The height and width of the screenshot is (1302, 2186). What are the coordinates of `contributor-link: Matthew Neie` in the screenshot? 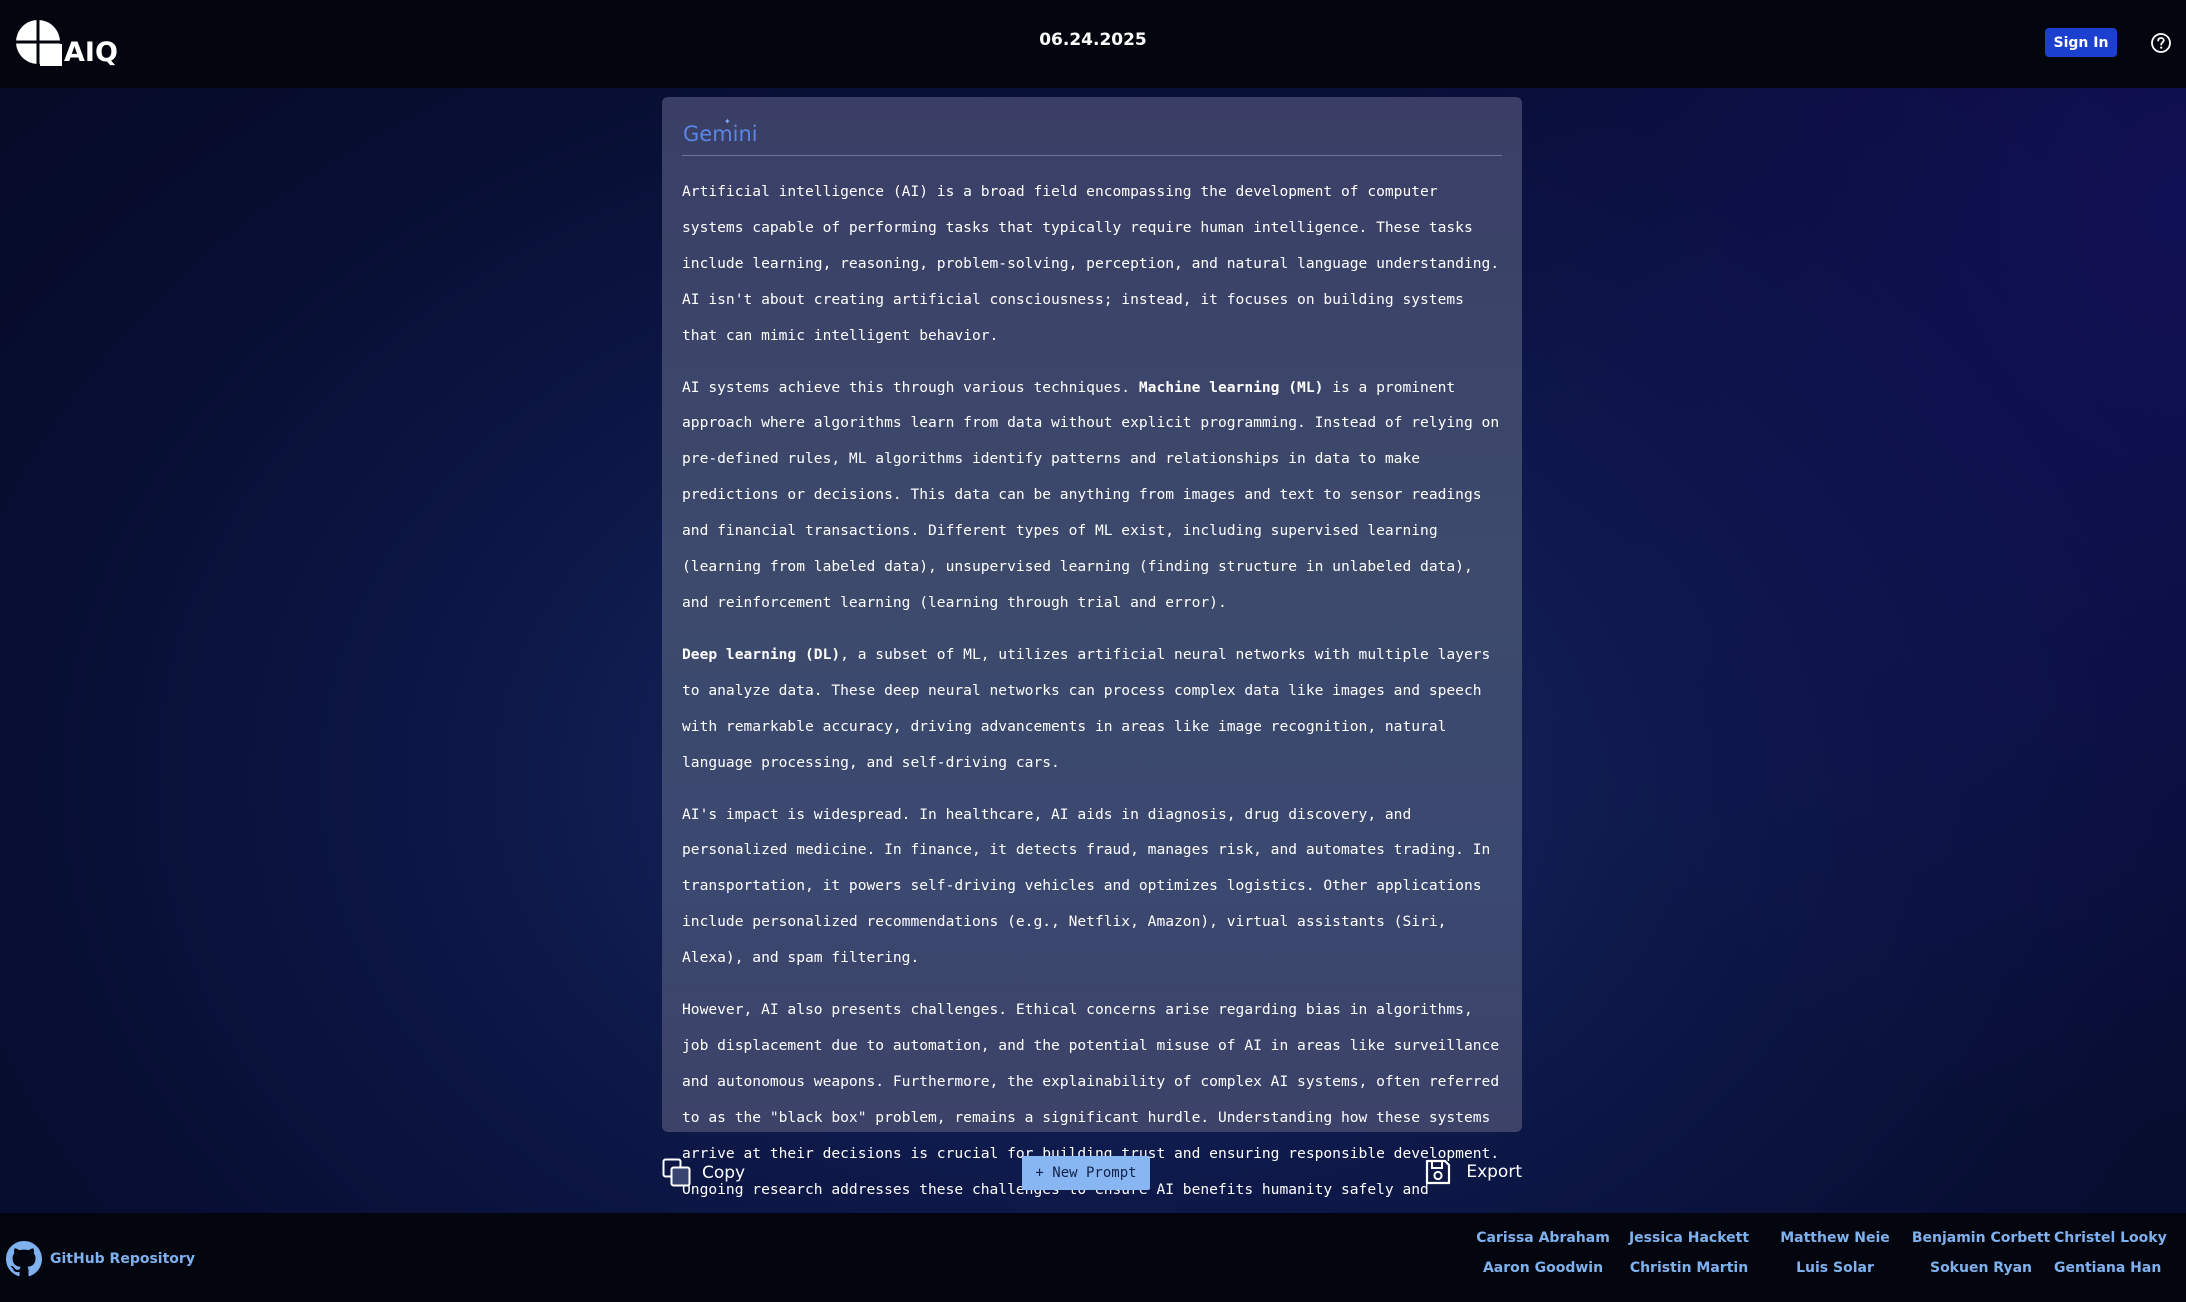 It's located at (1835, 1238).